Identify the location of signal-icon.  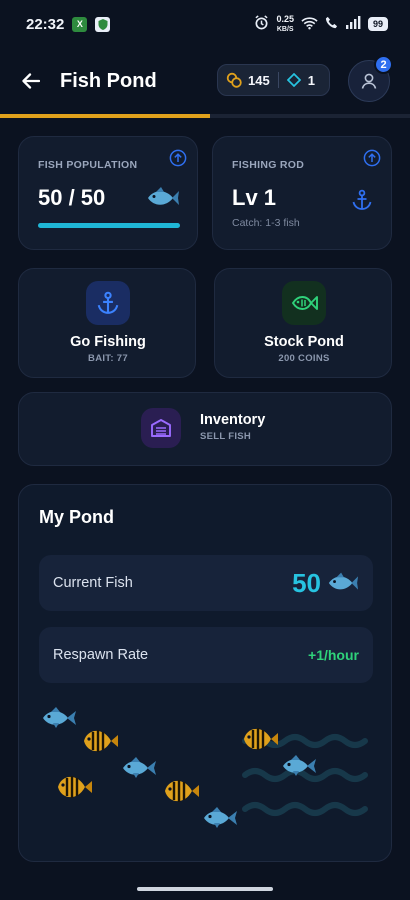
(353, 24).